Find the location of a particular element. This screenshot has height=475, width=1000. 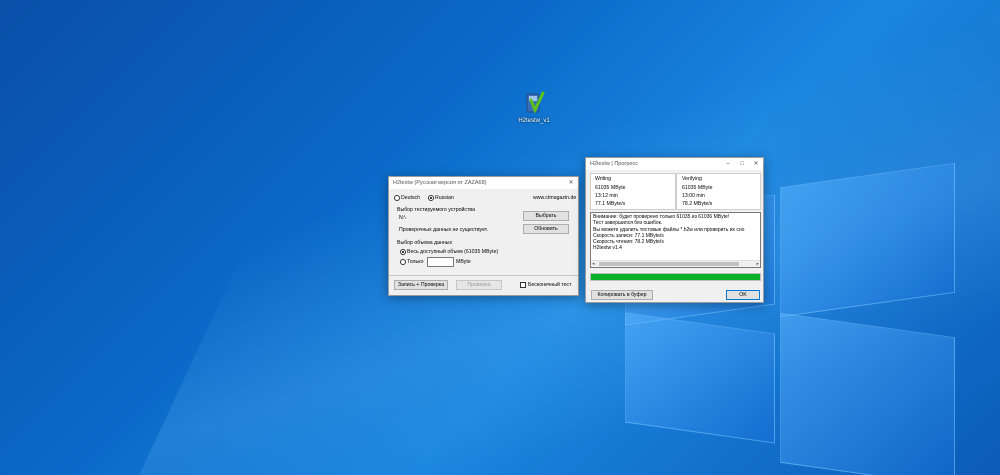

log-line: H2testw v1.4 is located at coordinates (607, 248).